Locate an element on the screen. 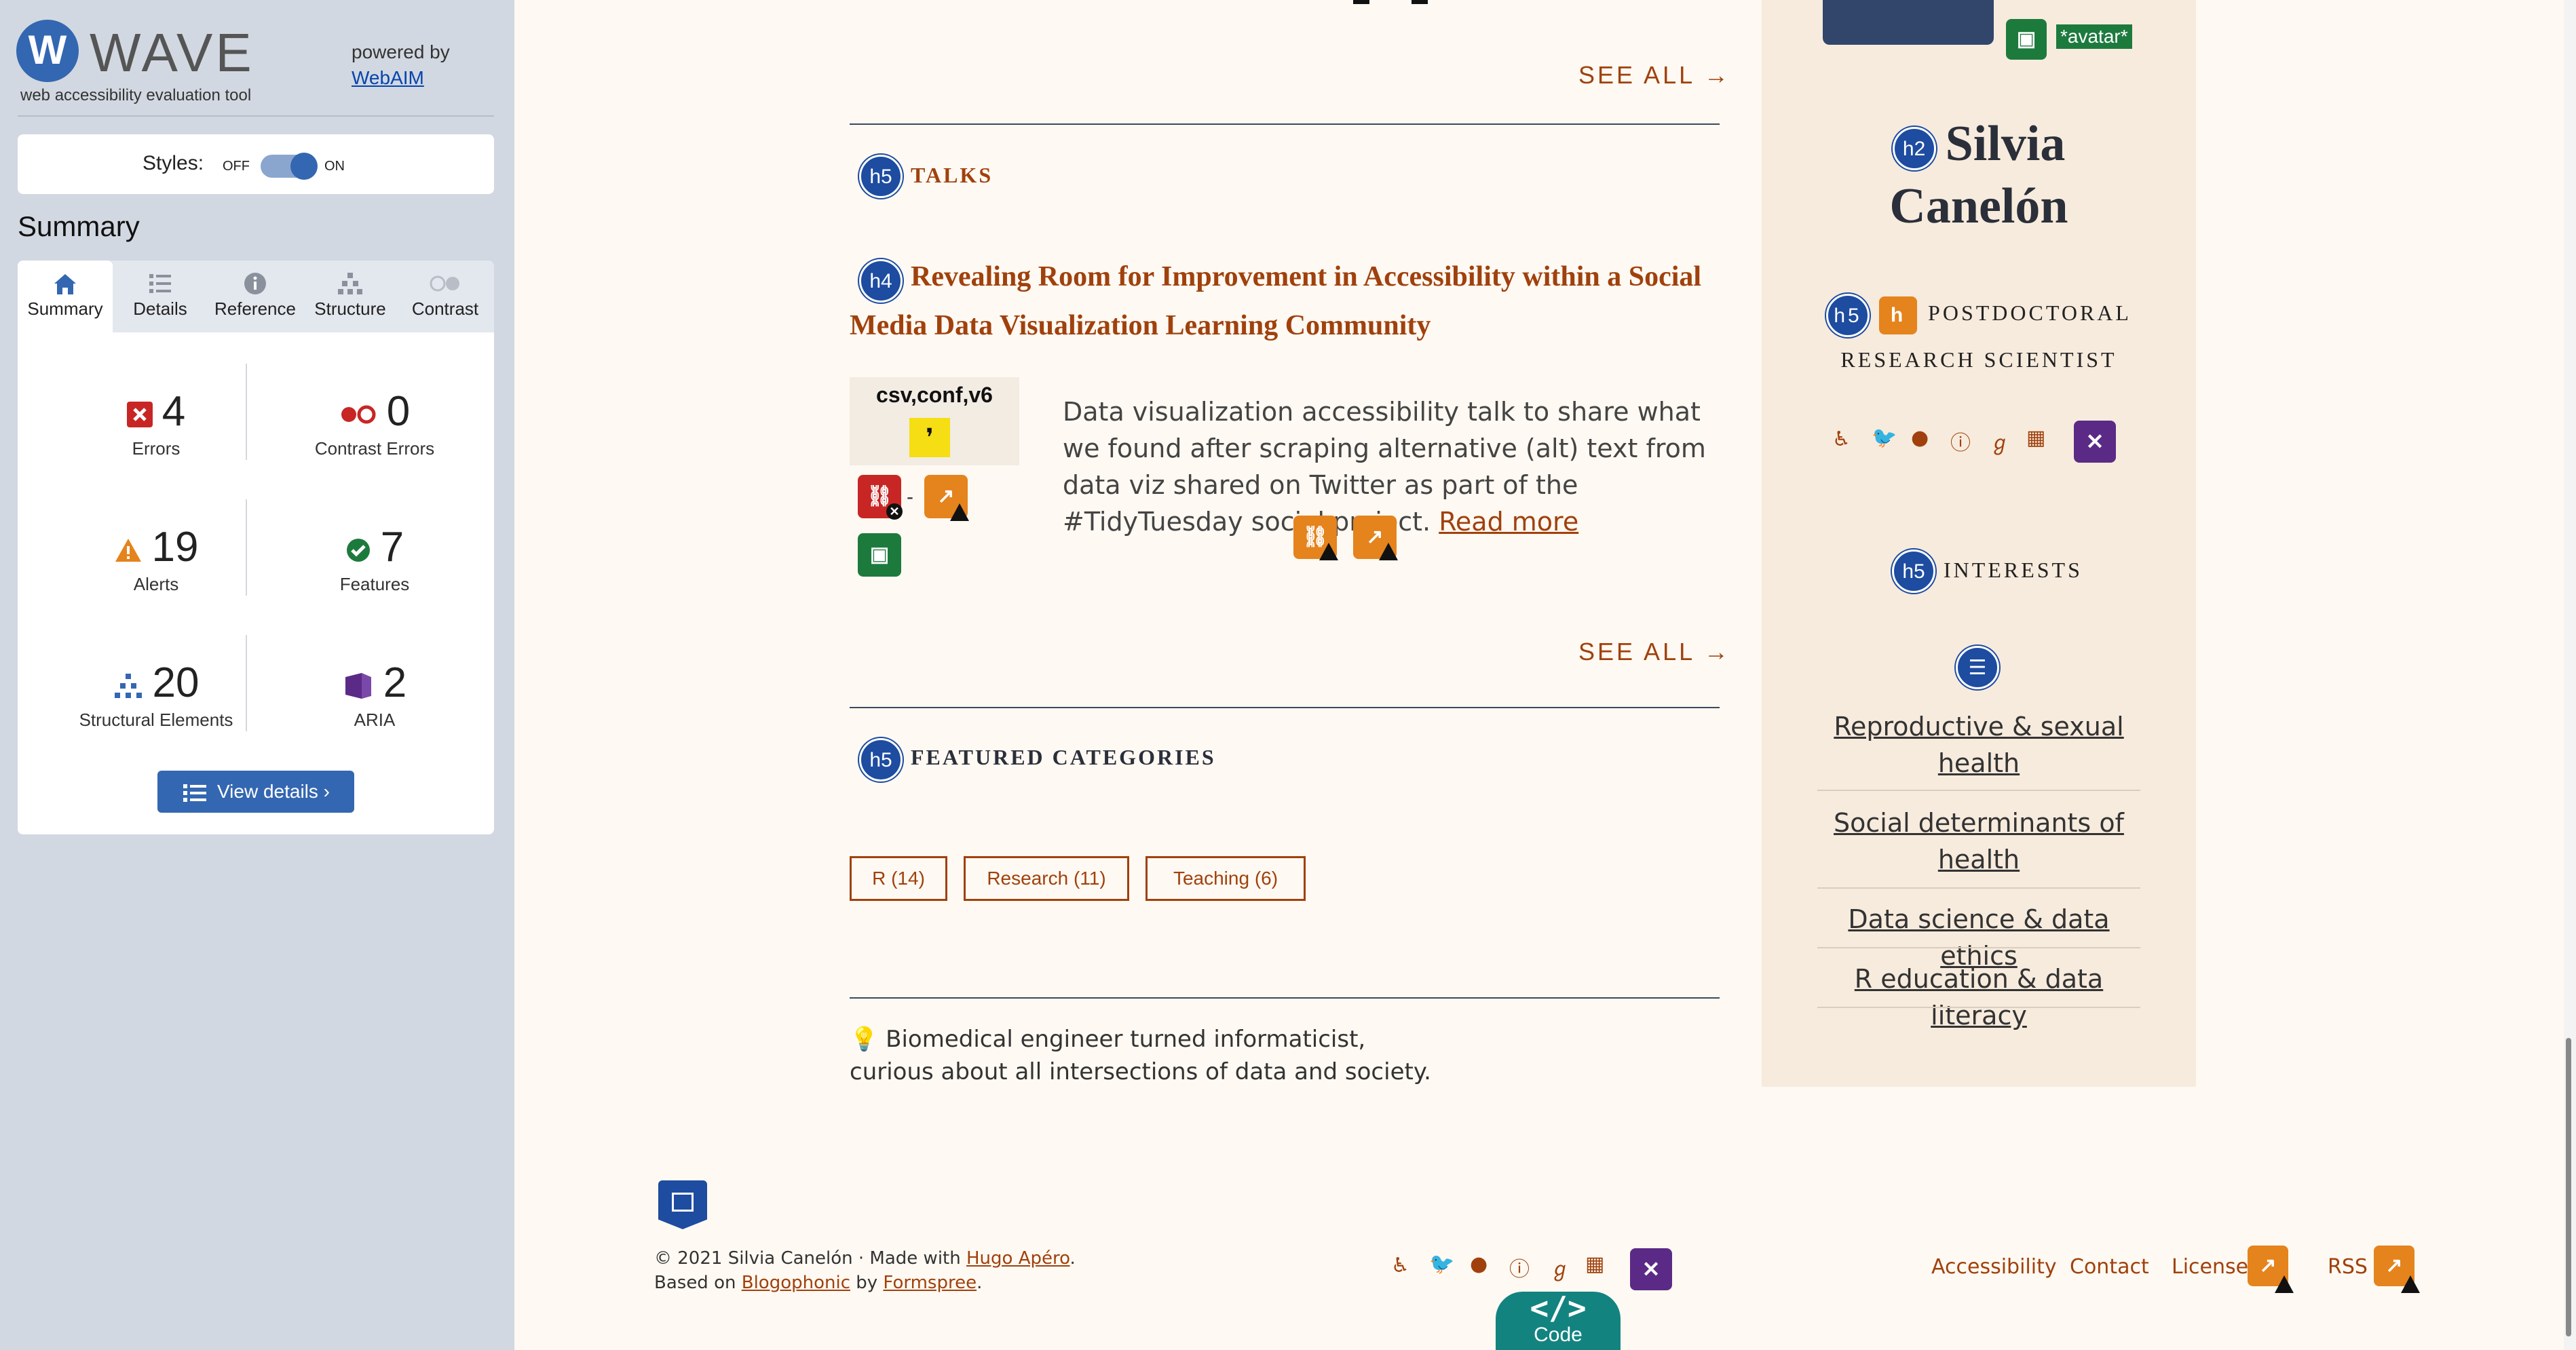  profile-name: h2 Silvia Canelón is located at coordinates (1979, 175).